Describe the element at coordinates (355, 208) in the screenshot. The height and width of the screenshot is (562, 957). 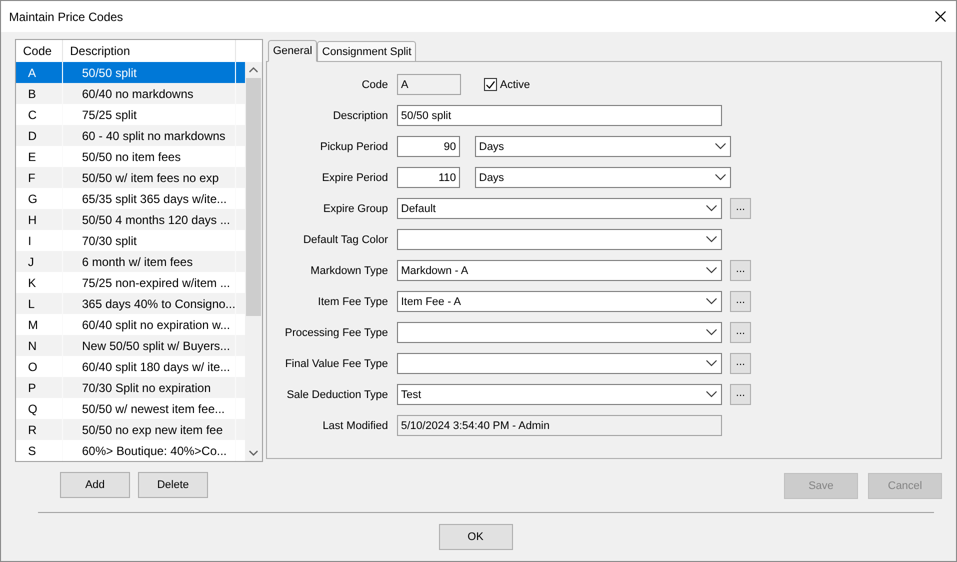
I see `field-label: Expire Group` at that location.